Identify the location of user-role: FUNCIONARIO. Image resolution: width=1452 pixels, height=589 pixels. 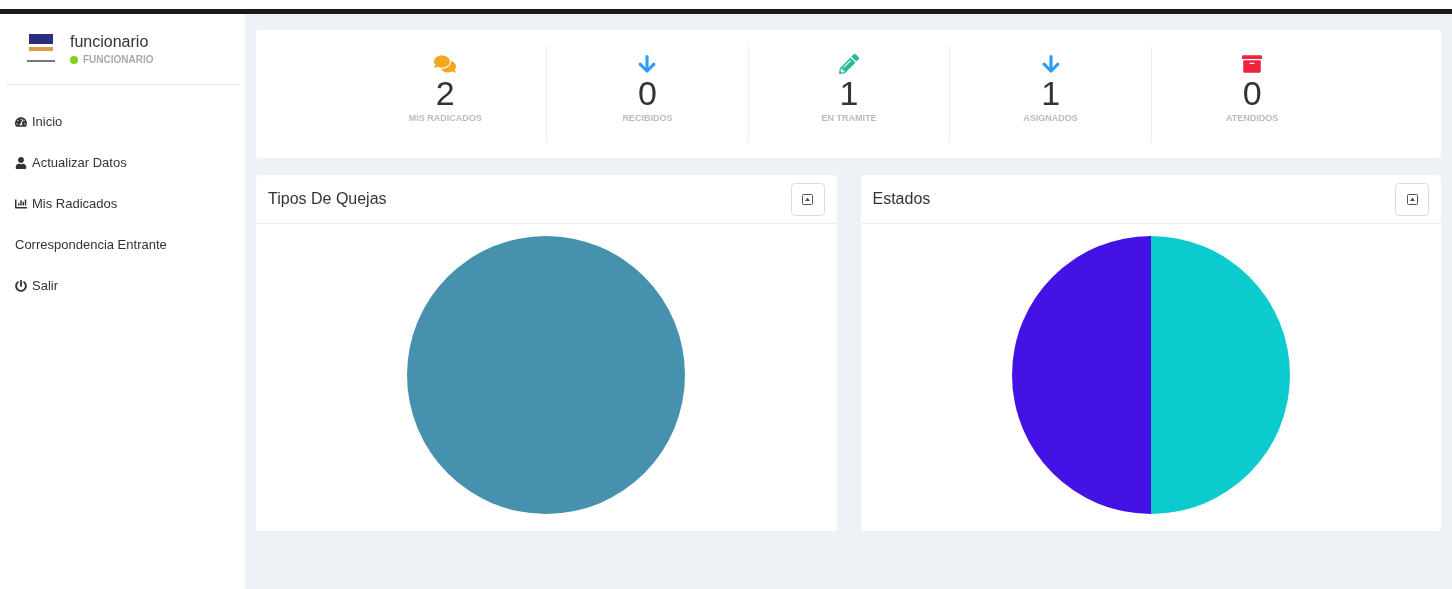
(118, 60).